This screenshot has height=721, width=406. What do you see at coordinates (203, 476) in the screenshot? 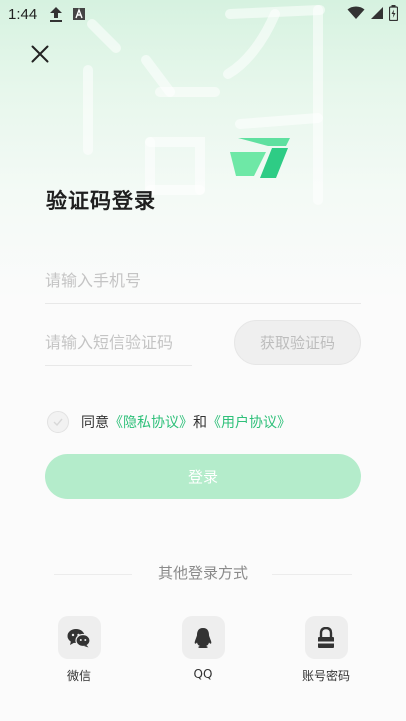
I see `login-button: 登录` at bounding box center [203, 476].